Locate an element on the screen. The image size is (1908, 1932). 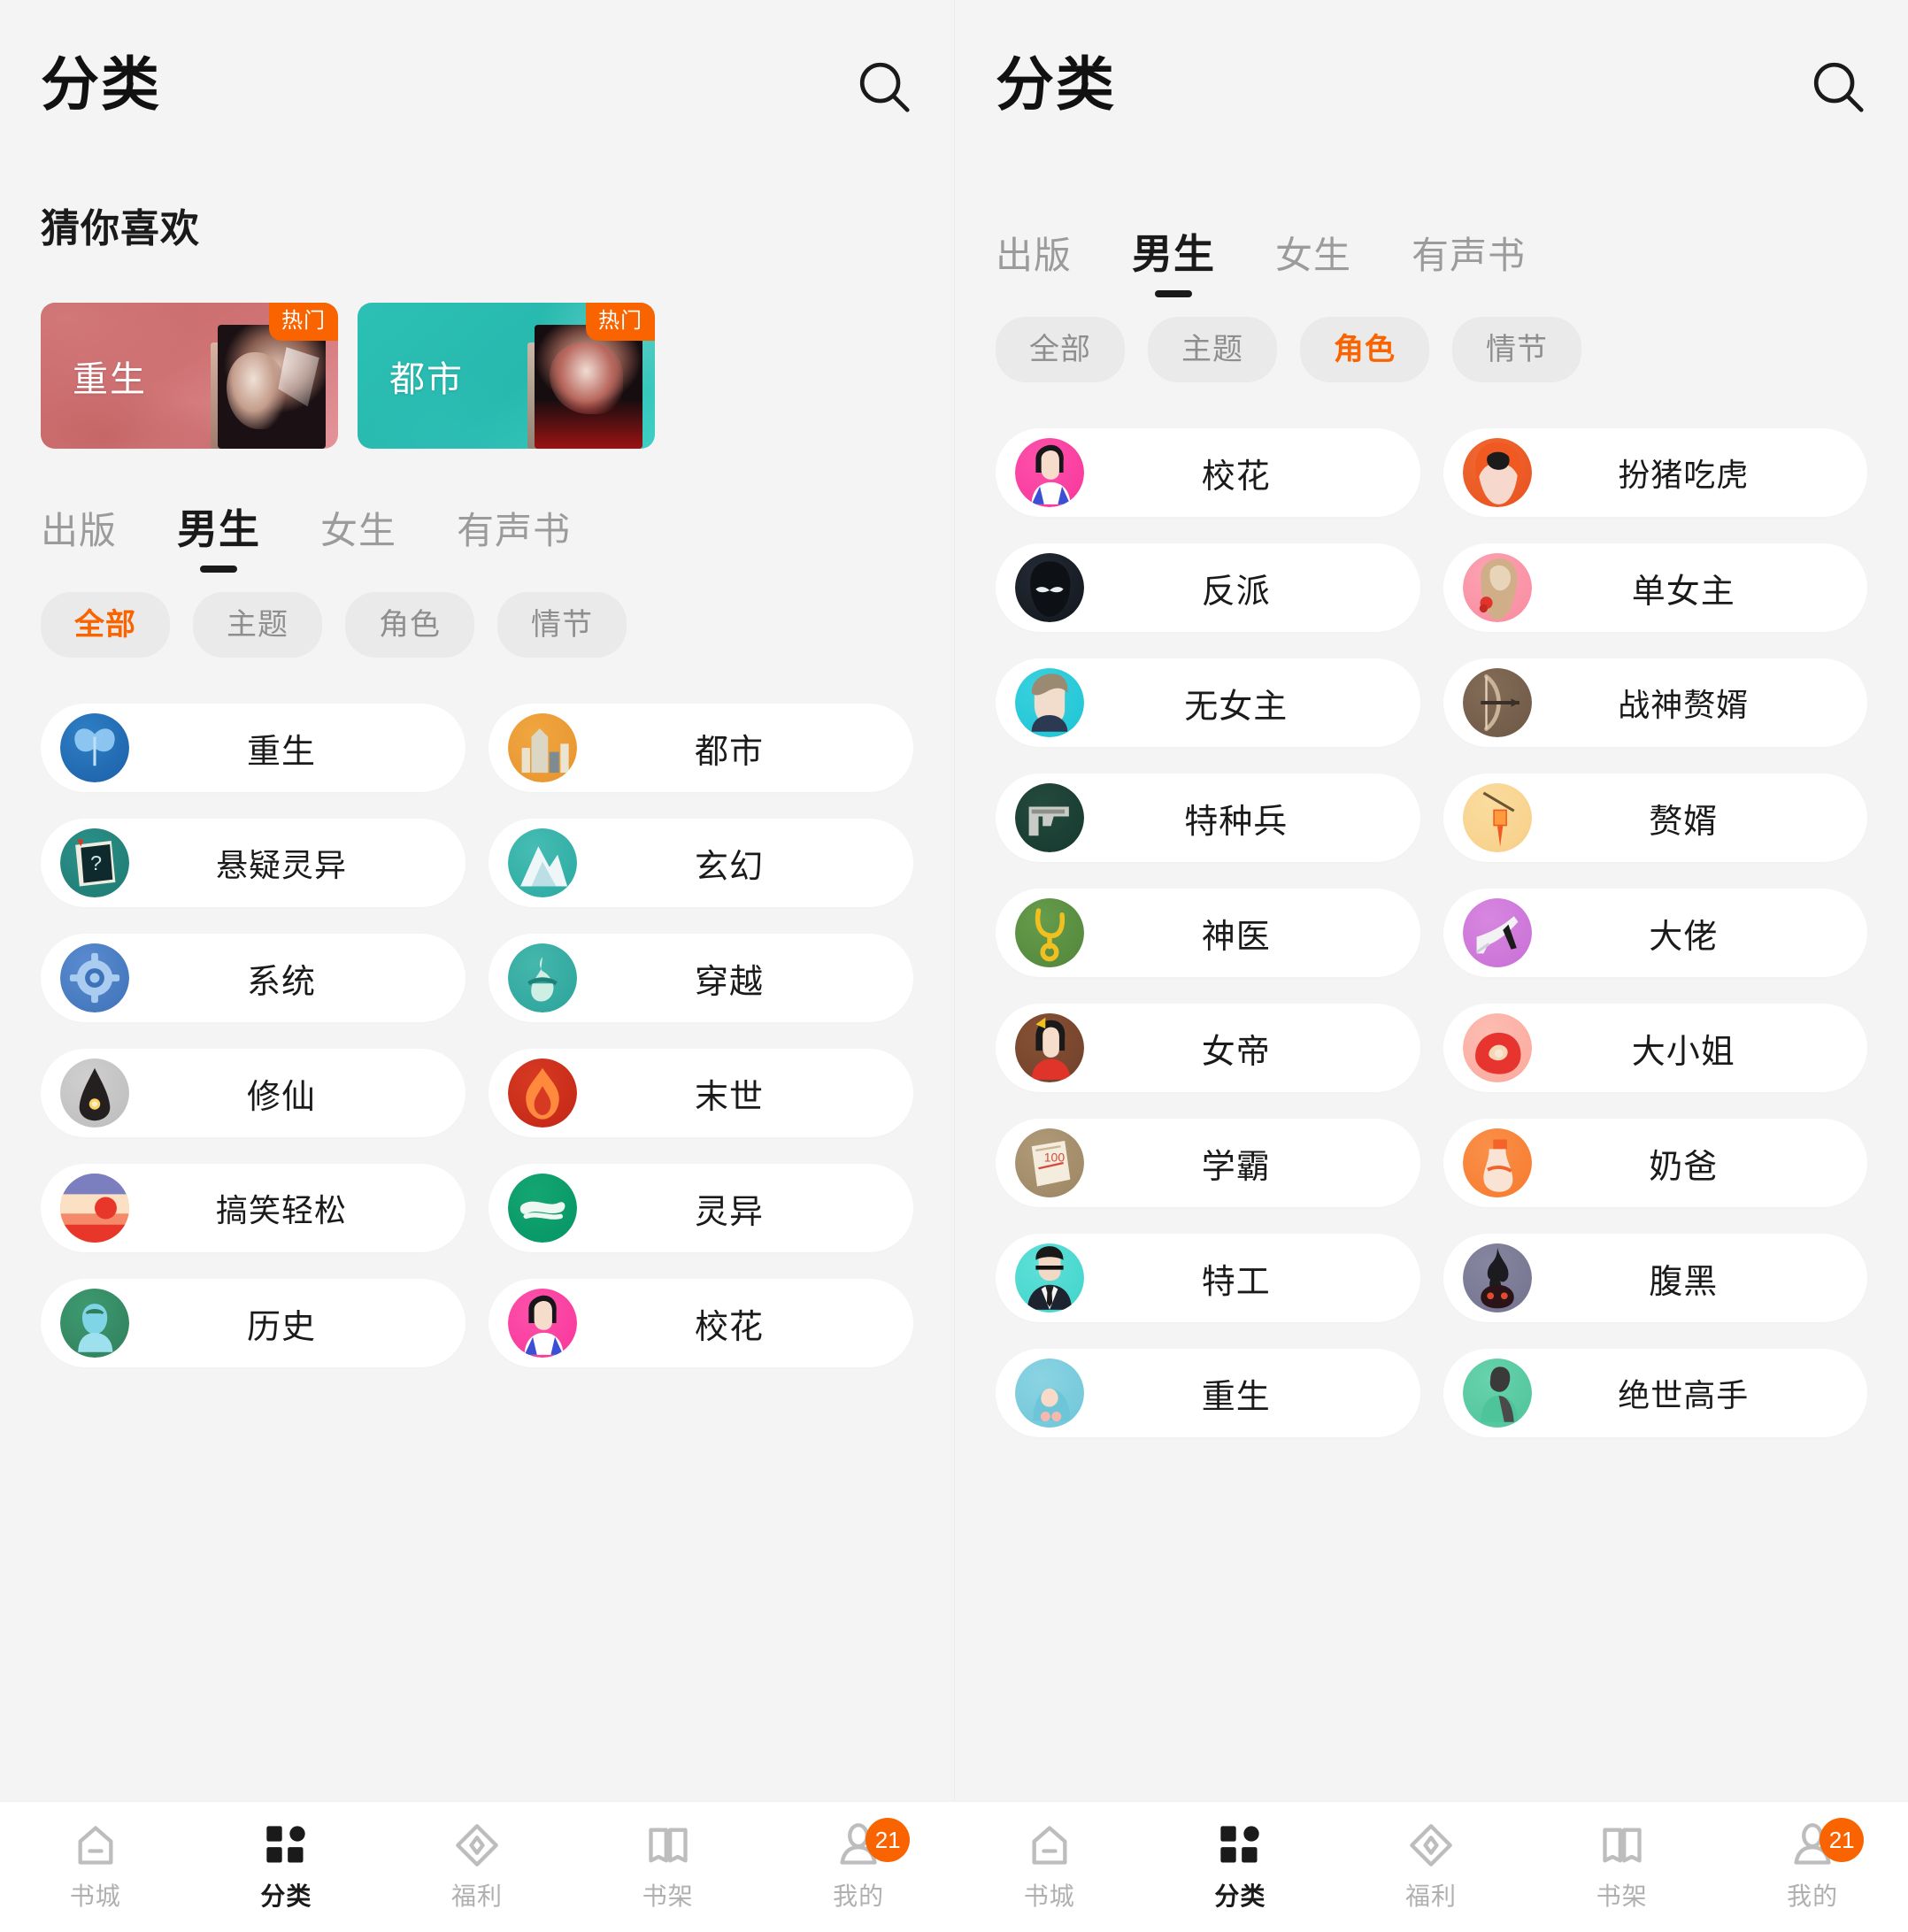
bottom-navigation: 书城 分类 福利 书架 我的 21 书城 分类 福利 书架 我的 21 is located at coordinates (954, 1867).